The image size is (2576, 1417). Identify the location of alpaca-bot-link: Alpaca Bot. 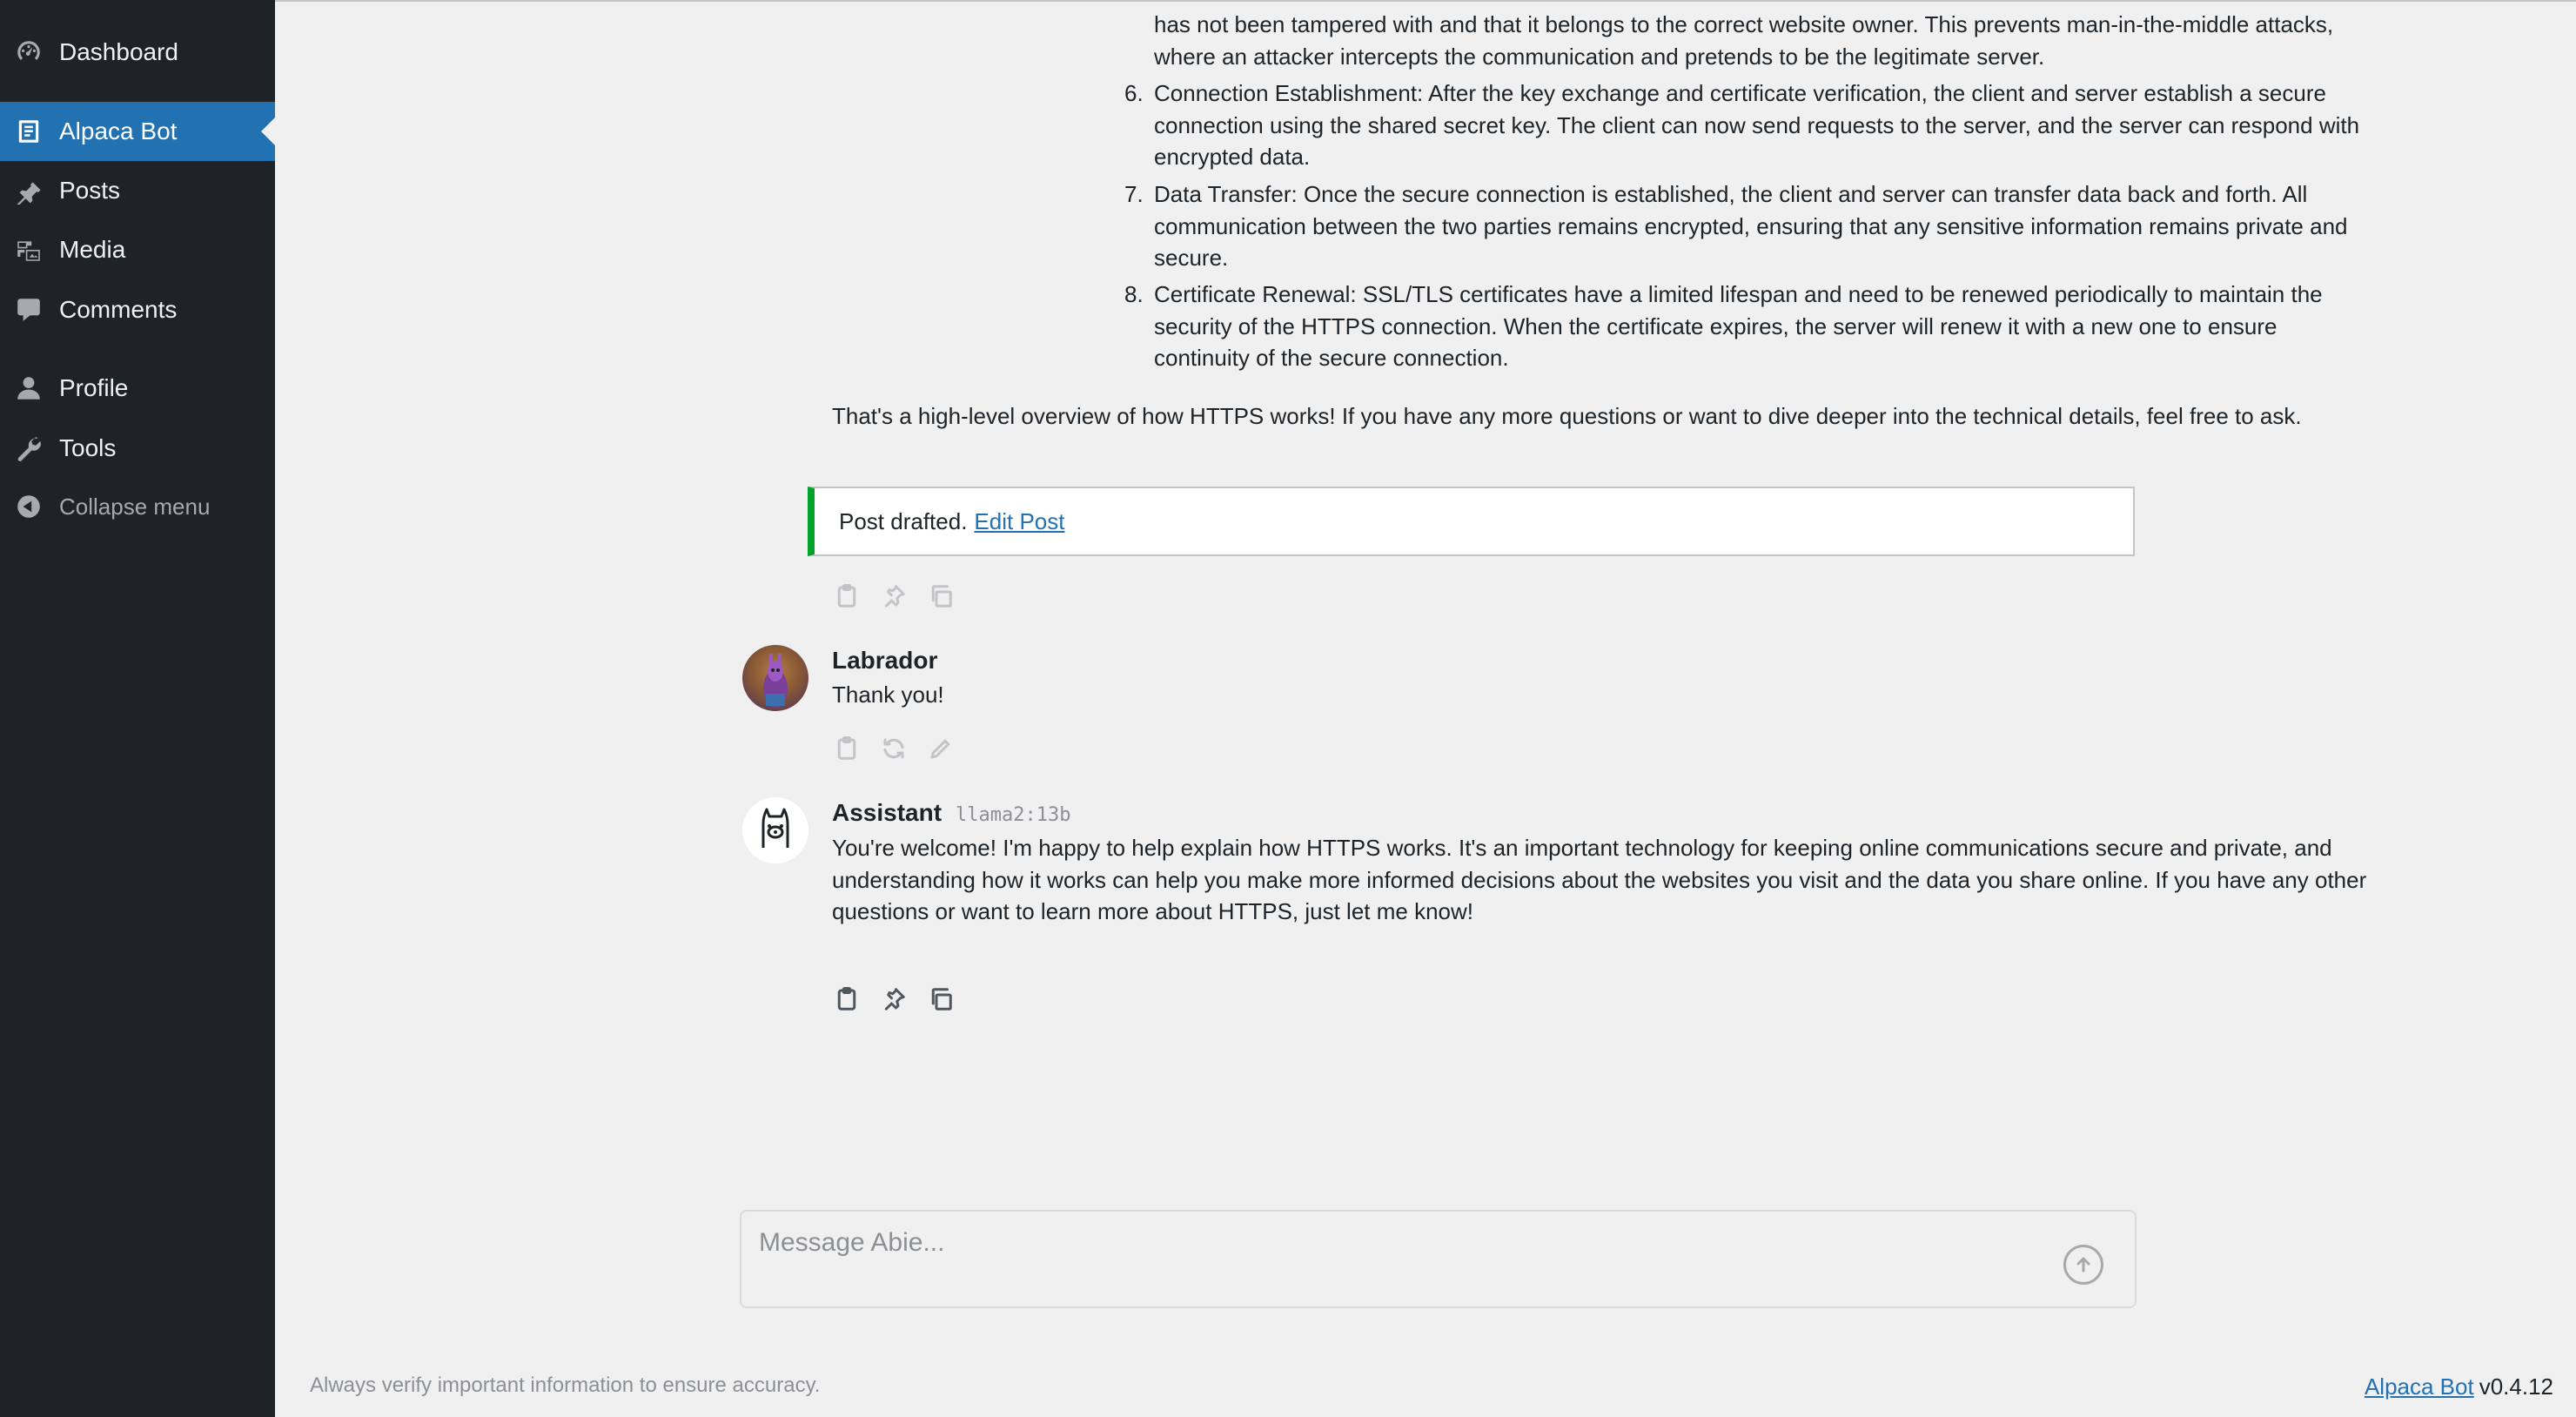
(2419, 1387).